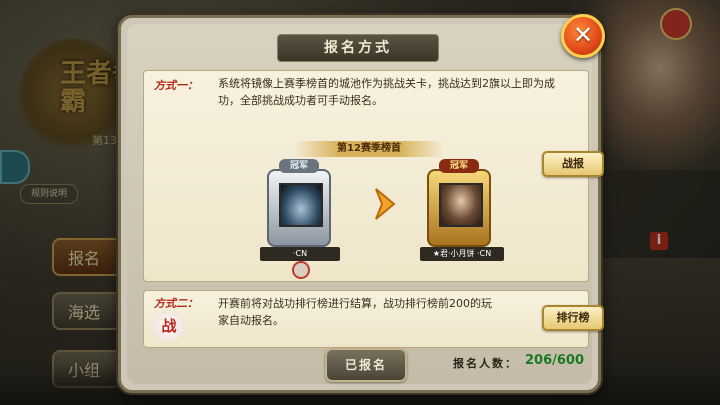 The height and width of the screenshot is (405, 720). Describe the element at coordinates (301, 270) in the screenshot. I see `medal-icon` at that location.